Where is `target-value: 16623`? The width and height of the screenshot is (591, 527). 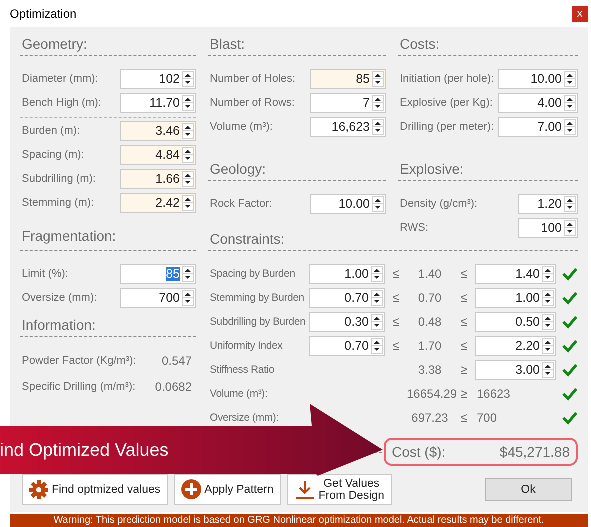
target-value: 16623 is located at coordinates (494, 394).